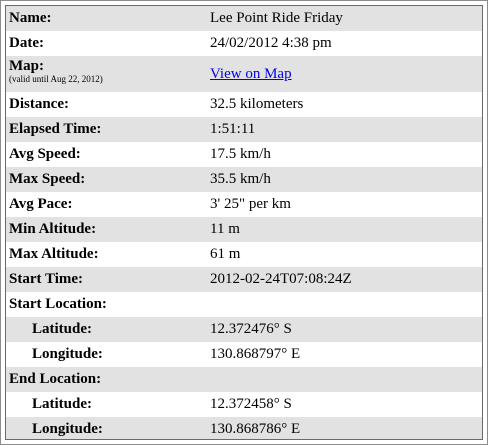  I want to click on row-min-altitude: Min Altitude: 11 m, so click(244, 229).